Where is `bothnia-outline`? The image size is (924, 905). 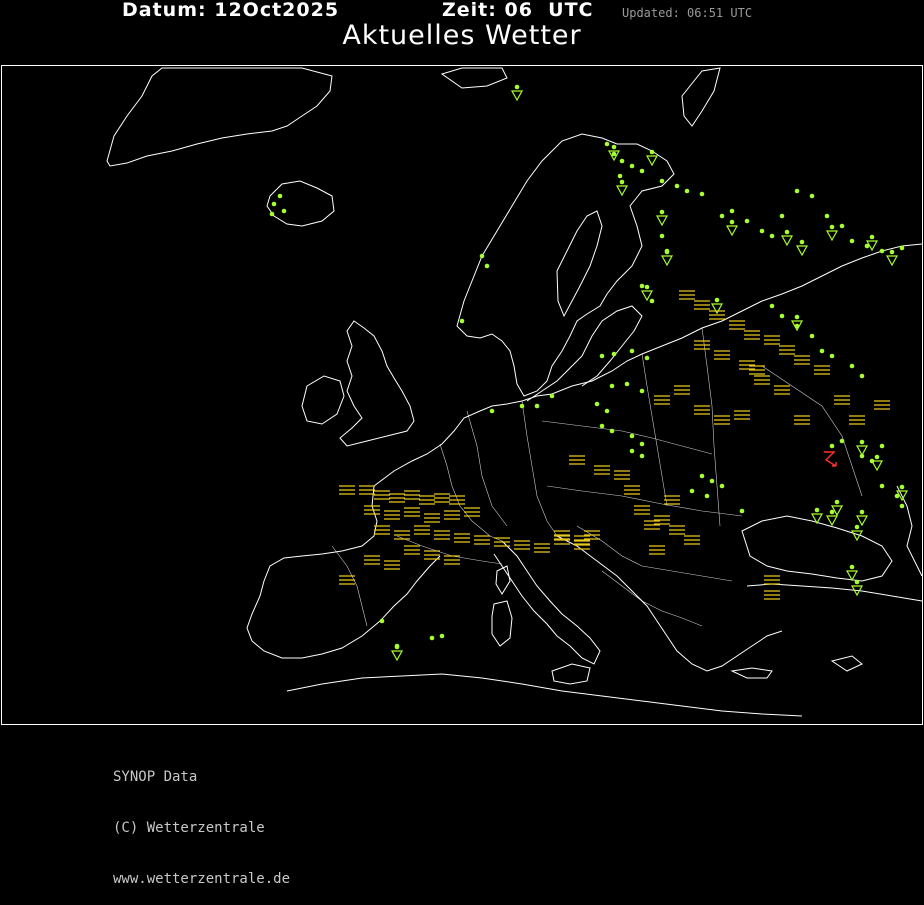
bothnia-outline is located at coordinates (579, 264).